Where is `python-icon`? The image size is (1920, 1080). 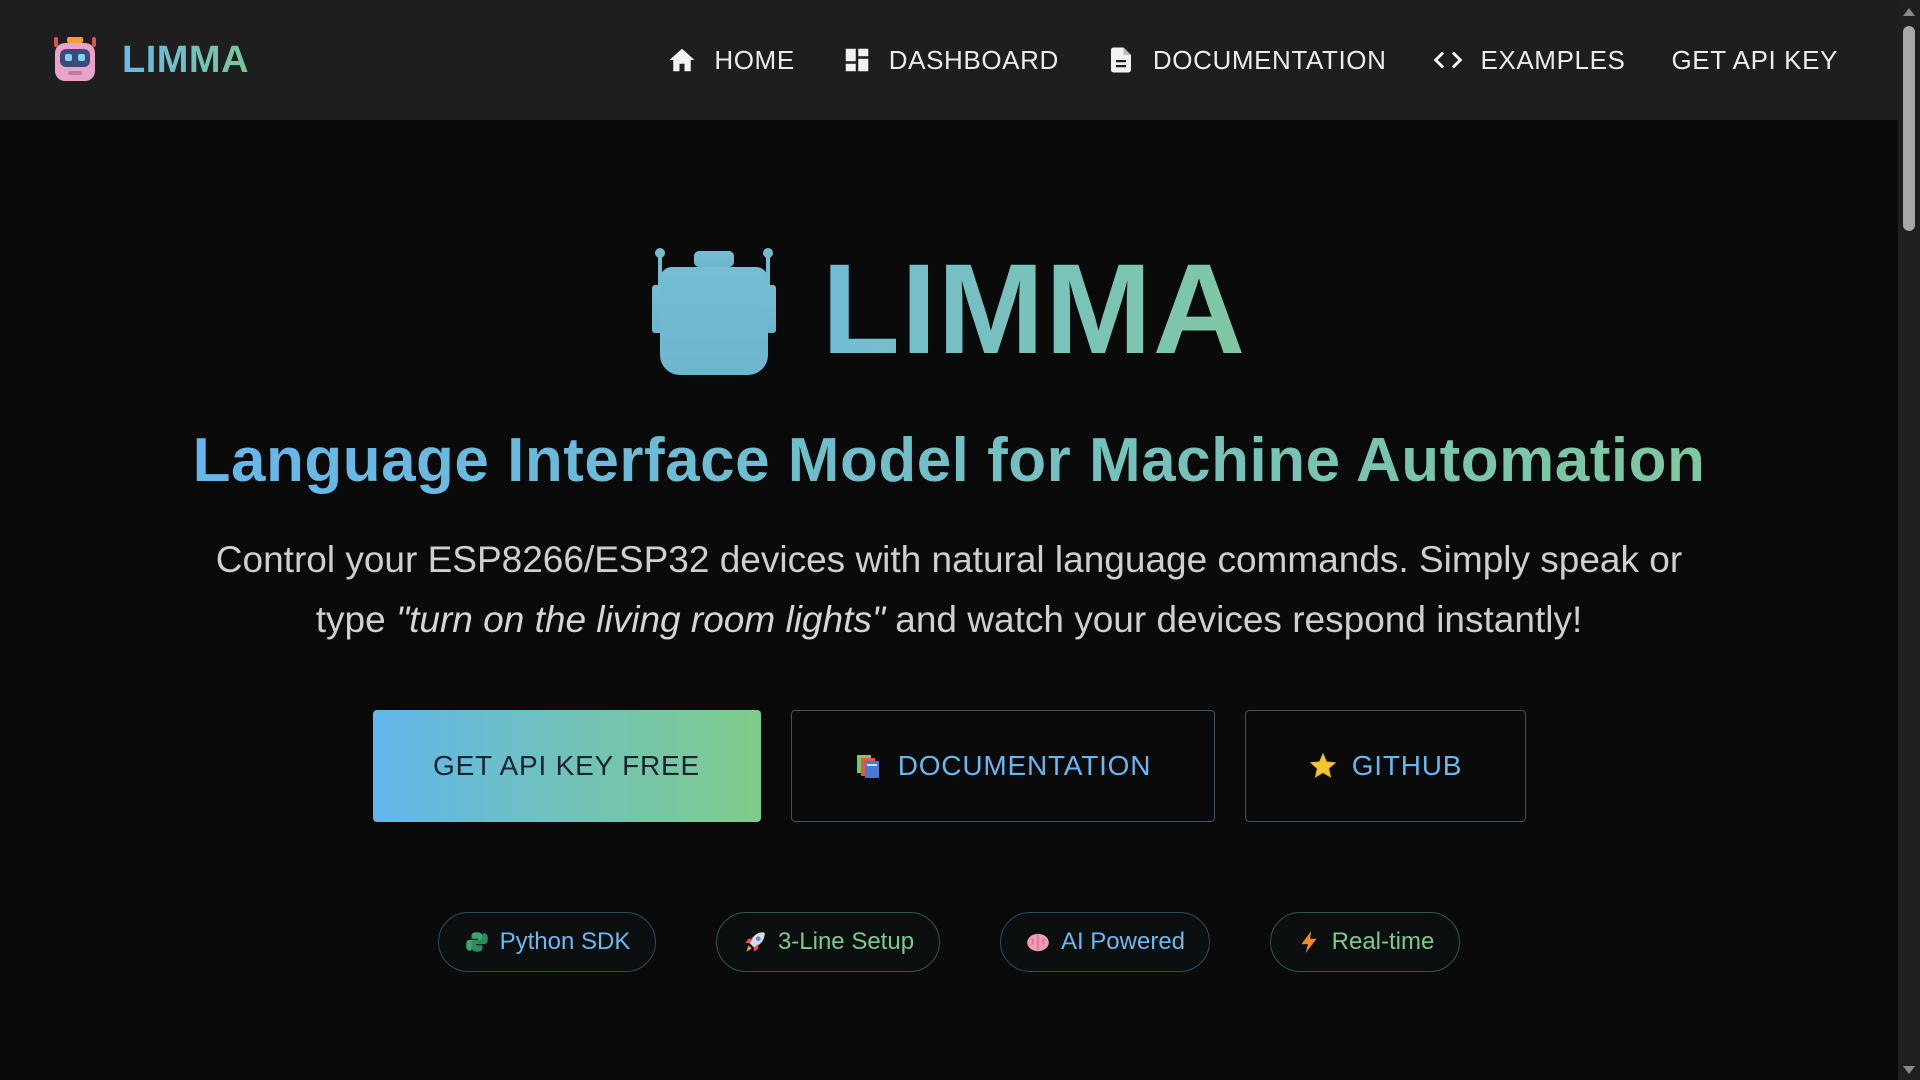
python-icon is located at coordinates (477, 942).